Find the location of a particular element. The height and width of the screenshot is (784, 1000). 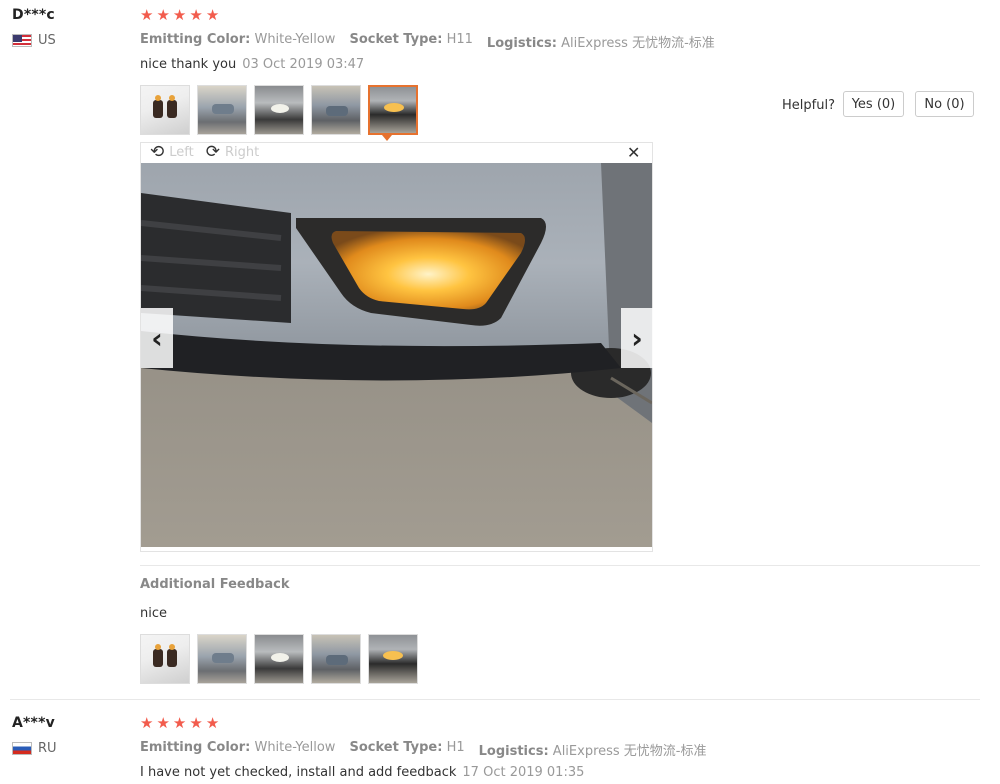

reviewer-country: RU is located at coordinates (34, 748).